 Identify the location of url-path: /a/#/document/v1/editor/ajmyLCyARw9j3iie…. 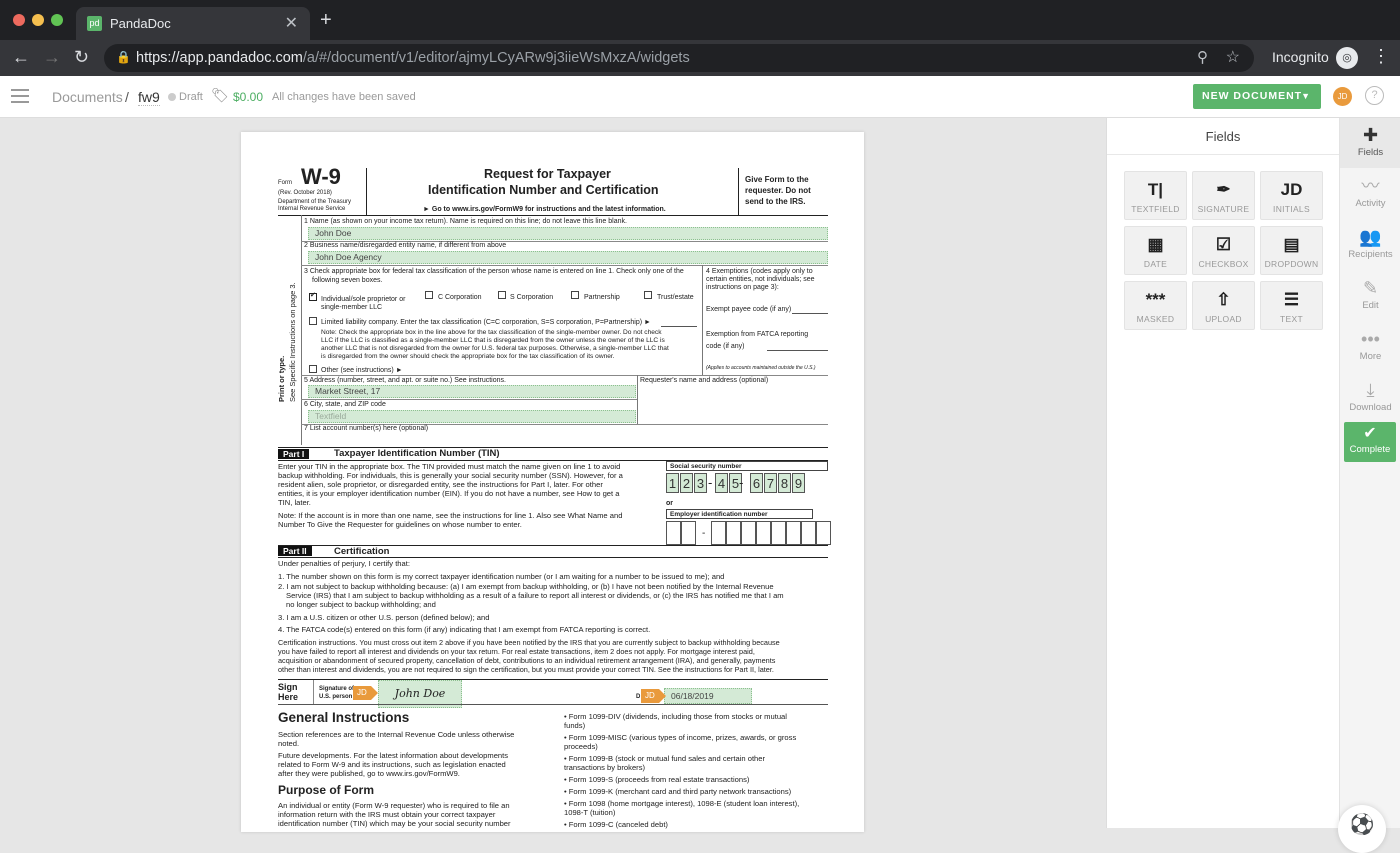
(496, 58).